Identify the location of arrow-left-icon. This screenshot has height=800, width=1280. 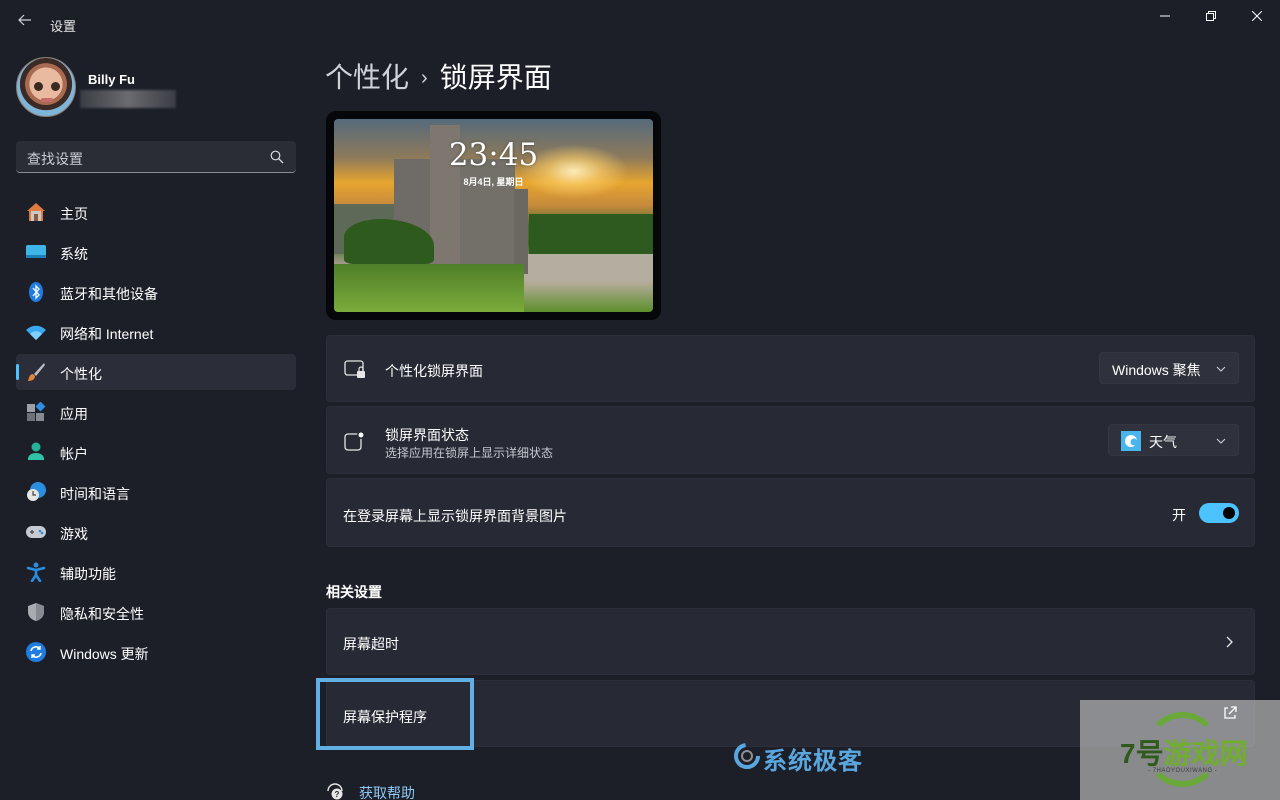
(24, 20).